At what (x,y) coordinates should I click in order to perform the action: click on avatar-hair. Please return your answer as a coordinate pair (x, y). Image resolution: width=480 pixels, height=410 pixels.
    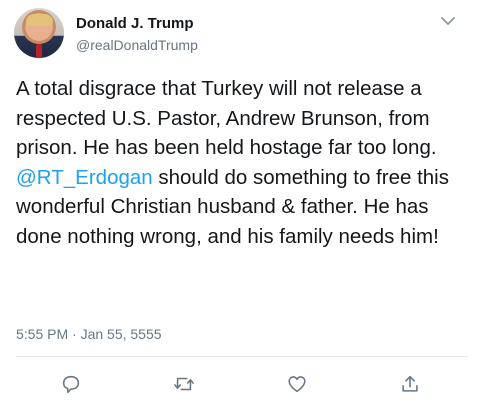
    Looking at the image, I should click on (39, 20).